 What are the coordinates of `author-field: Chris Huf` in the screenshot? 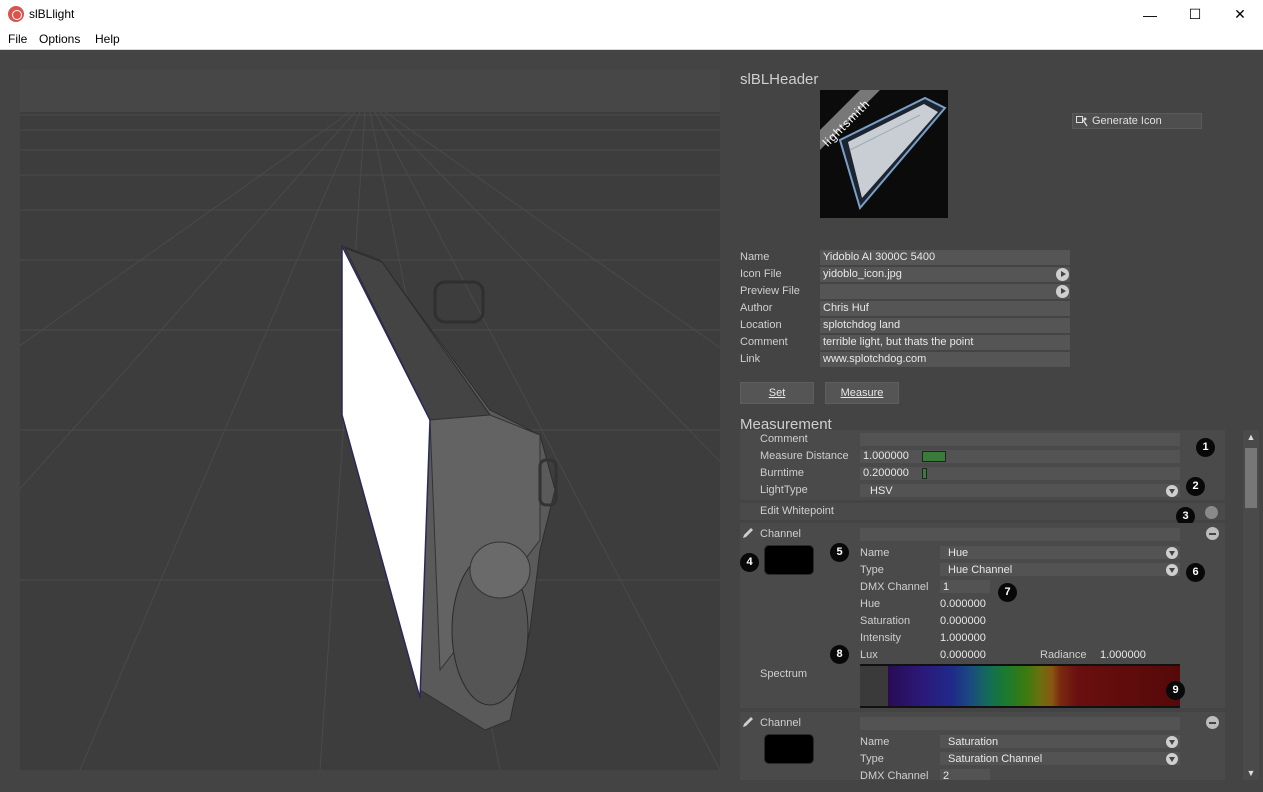 It's located at (945, 308).